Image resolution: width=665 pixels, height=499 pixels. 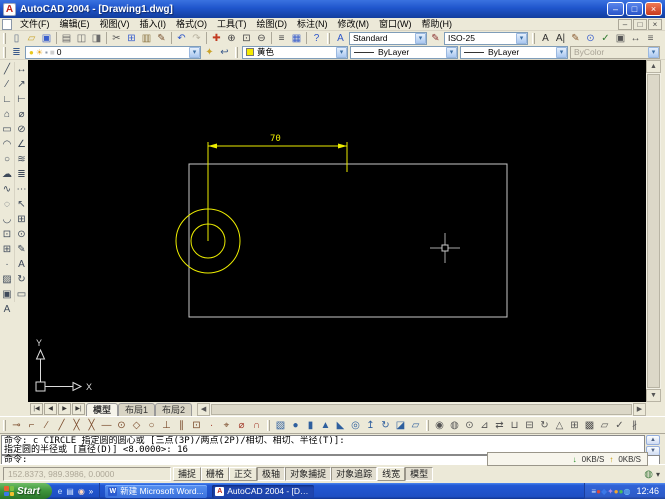 I want to click on status-toggle-2: 栅格, so click(x=215, y=474).